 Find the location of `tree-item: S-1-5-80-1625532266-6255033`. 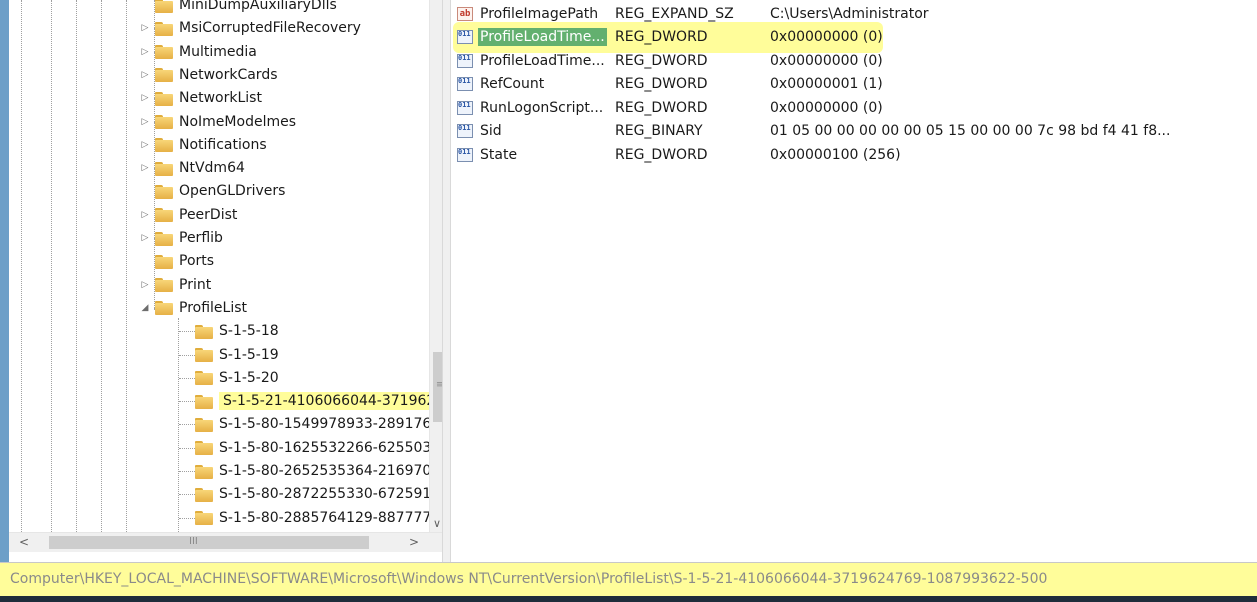

tree-item: S-1-5-80-1625532266-6255033 is located at coordinates (317, 448).